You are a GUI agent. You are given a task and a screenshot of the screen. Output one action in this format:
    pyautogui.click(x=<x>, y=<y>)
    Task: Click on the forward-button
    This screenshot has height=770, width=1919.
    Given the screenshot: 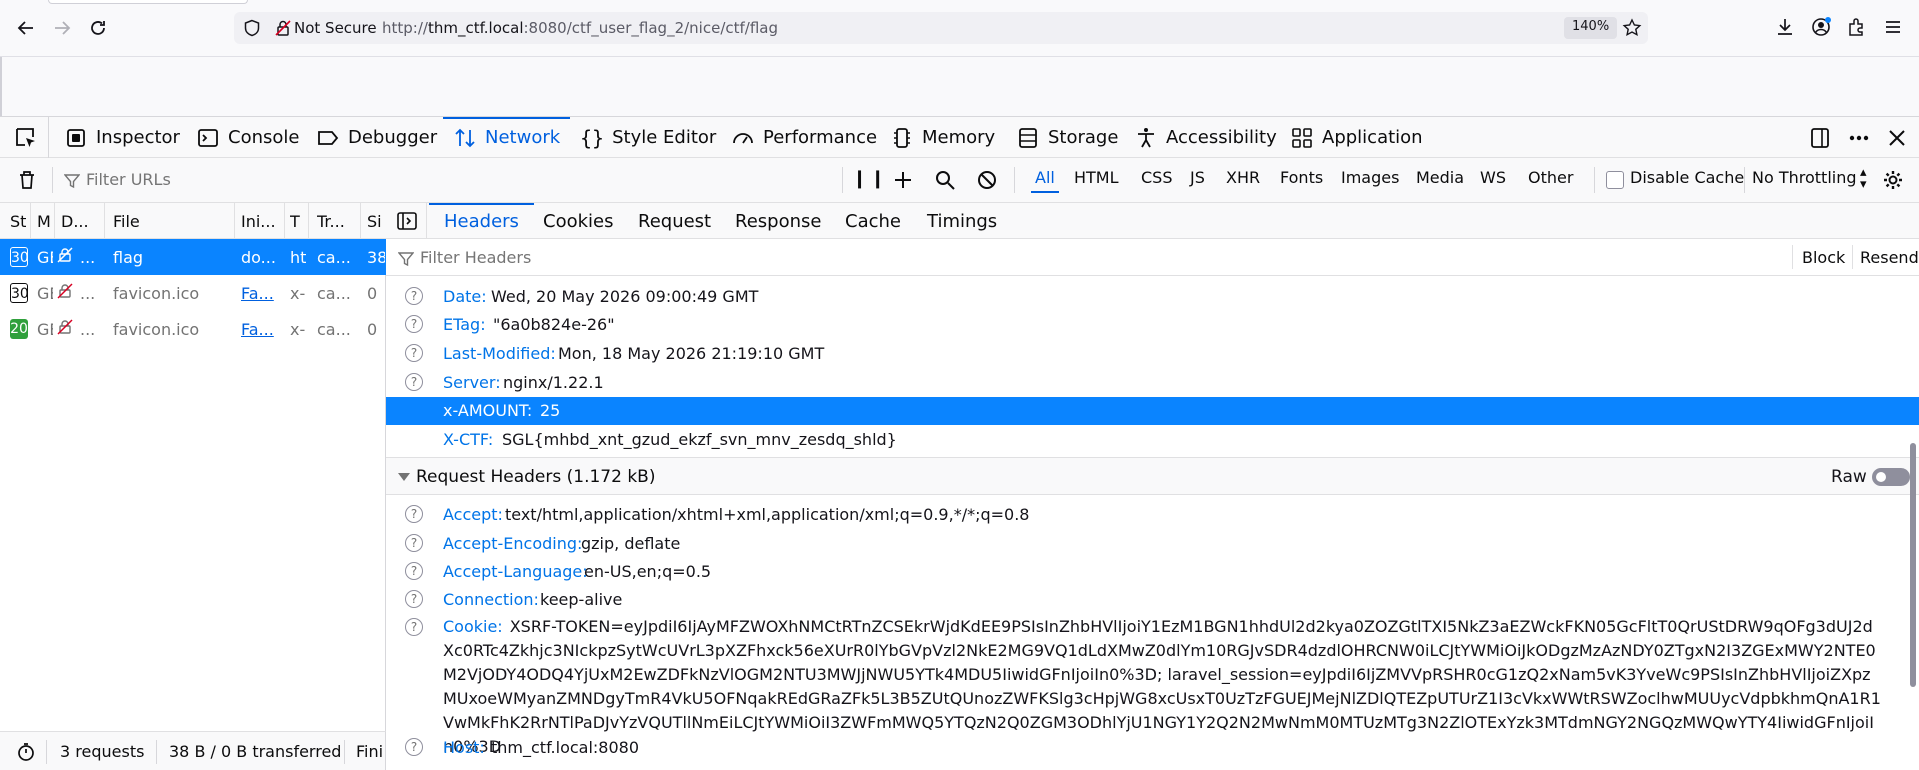 What is the action you would take?
    pyautogui.click(x=62, y=28)
    